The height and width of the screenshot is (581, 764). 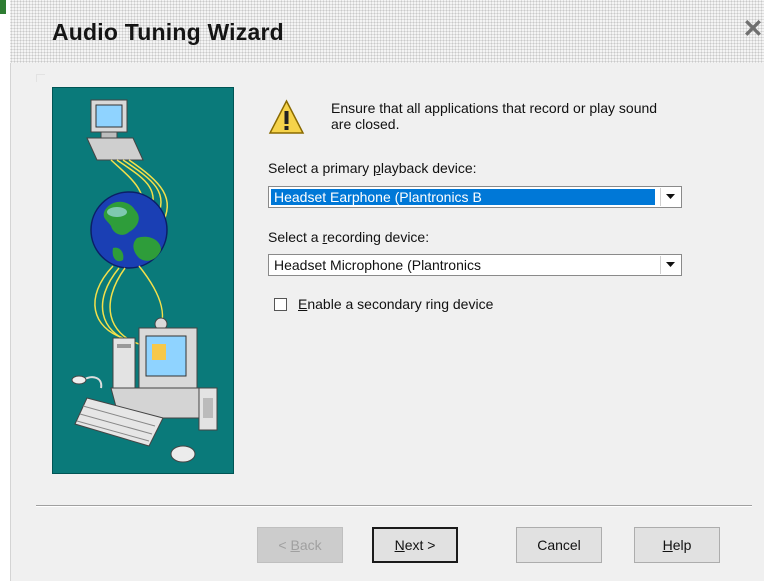 I want to click on computers-globe-icon, so click(x=144, y=281).